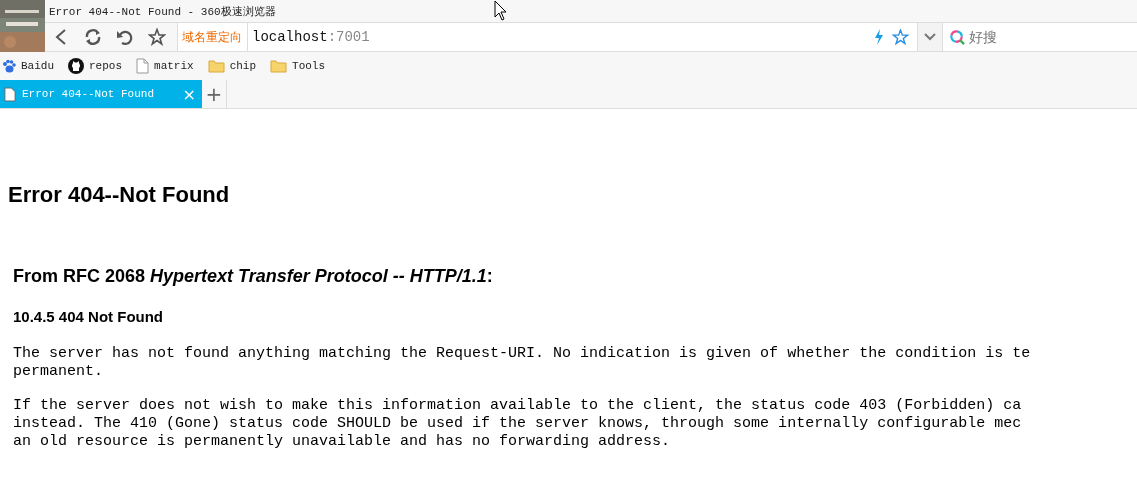  I want to click on tab-title: Error 404--Not Found, so click(89, 94).